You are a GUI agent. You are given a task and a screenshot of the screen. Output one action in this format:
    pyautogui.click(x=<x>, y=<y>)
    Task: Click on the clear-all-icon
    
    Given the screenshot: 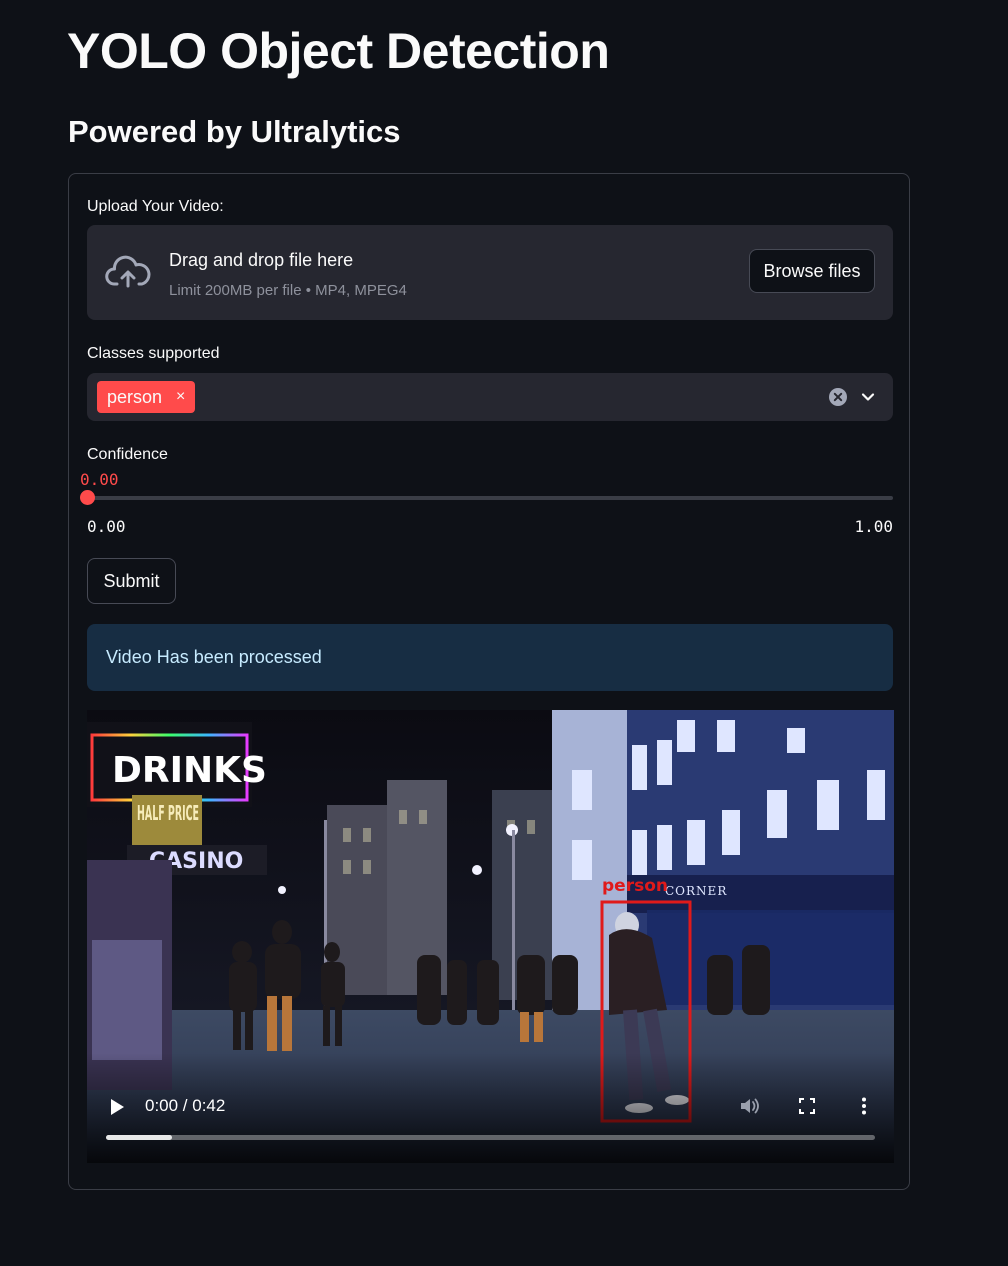 What is the action you would take?
    pyautogui.click(x=838, y=399)
    